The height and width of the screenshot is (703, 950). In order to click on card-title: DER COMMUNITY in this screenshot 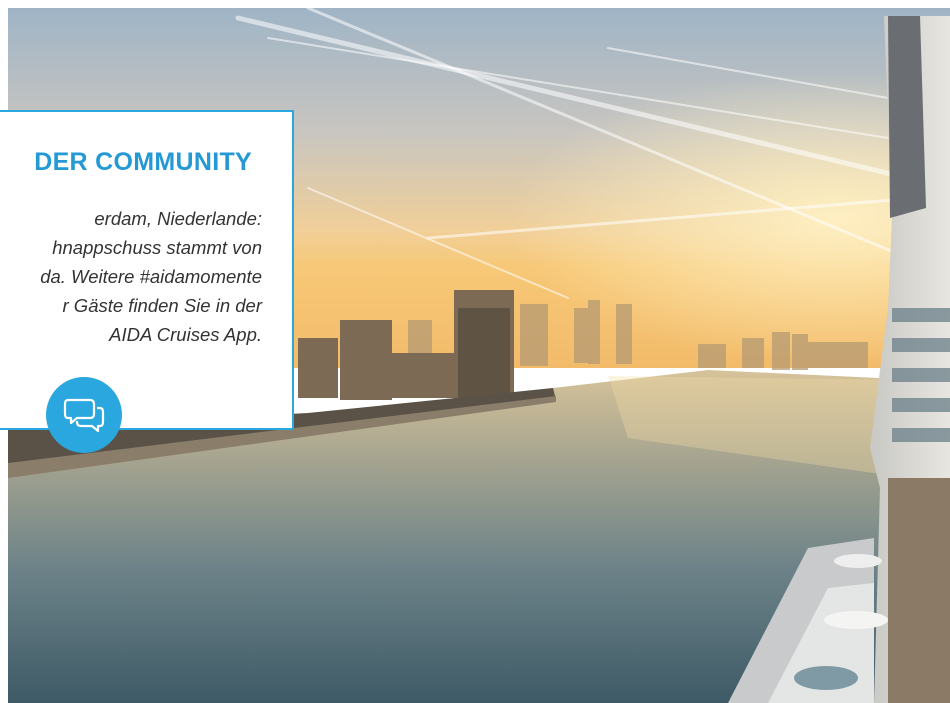, I will do `click(143, 162)`.